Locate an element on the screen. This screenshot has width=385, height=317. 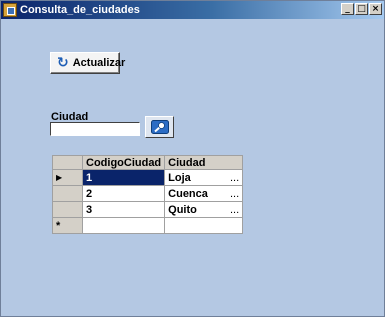
search-button is located at coordinates (159, 127).